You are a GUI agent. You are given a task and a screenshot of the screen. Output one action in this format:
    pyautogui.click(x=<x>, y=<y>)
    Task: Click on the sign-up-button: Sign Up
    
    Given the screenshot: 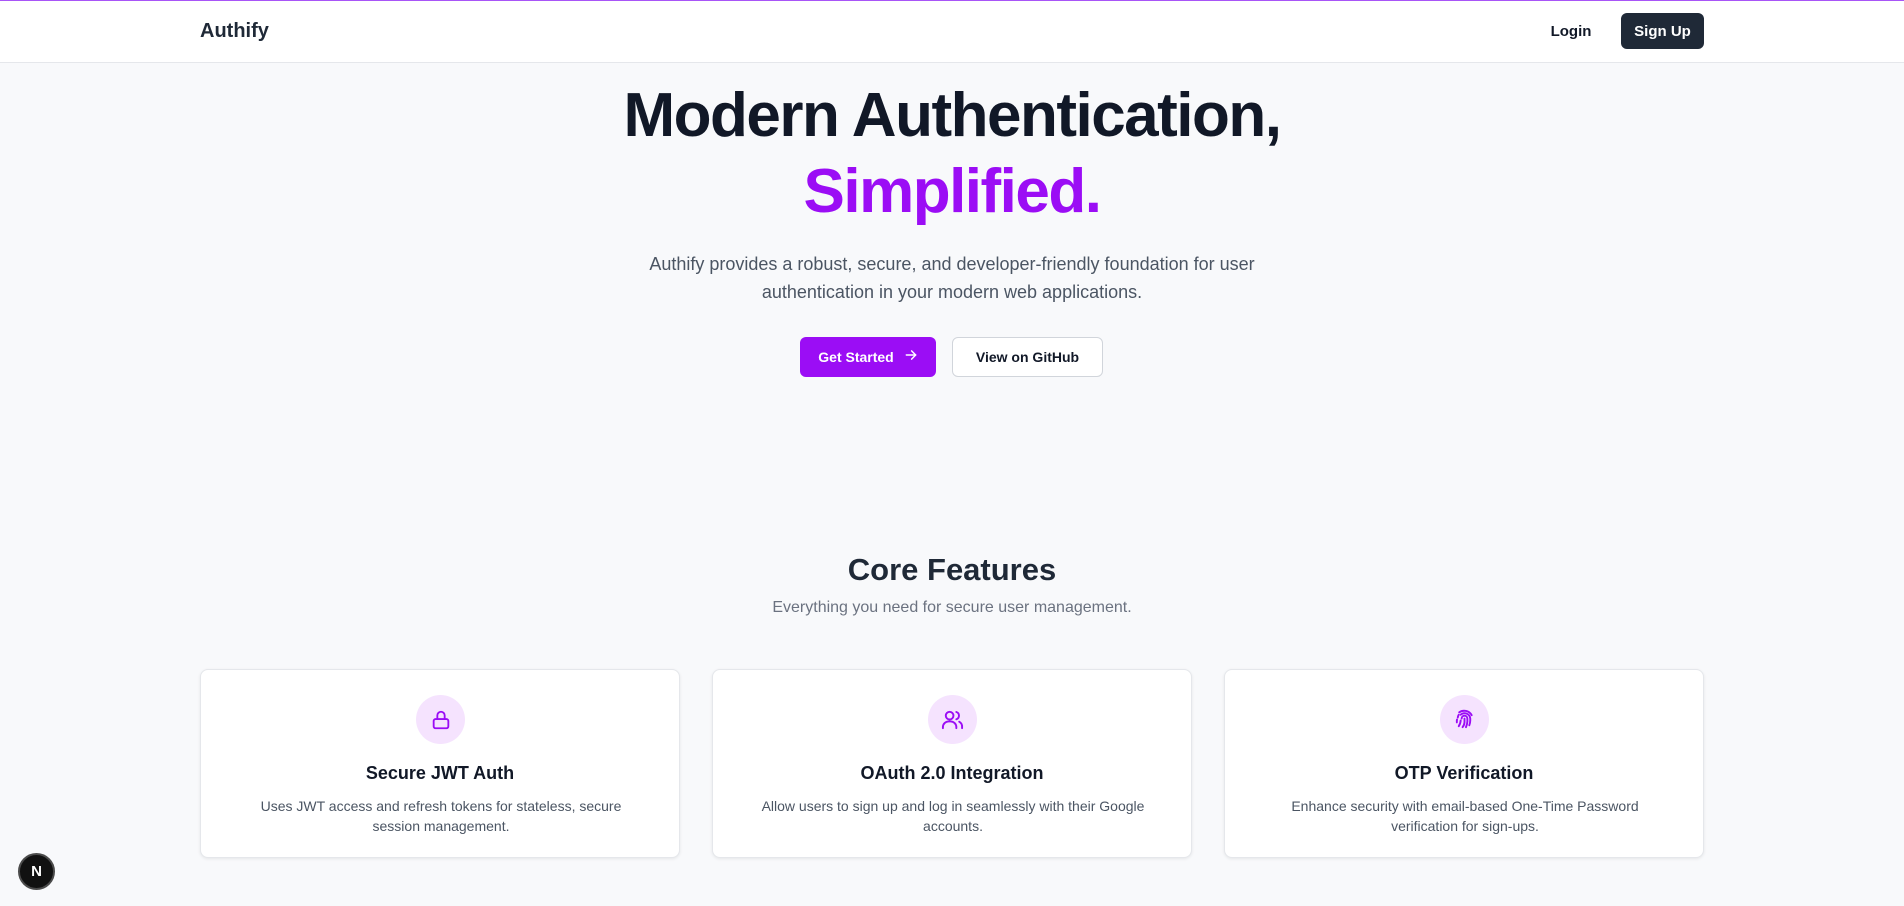 What is the action you would take?
    pyautogui.click(x=1662, y=31)
    